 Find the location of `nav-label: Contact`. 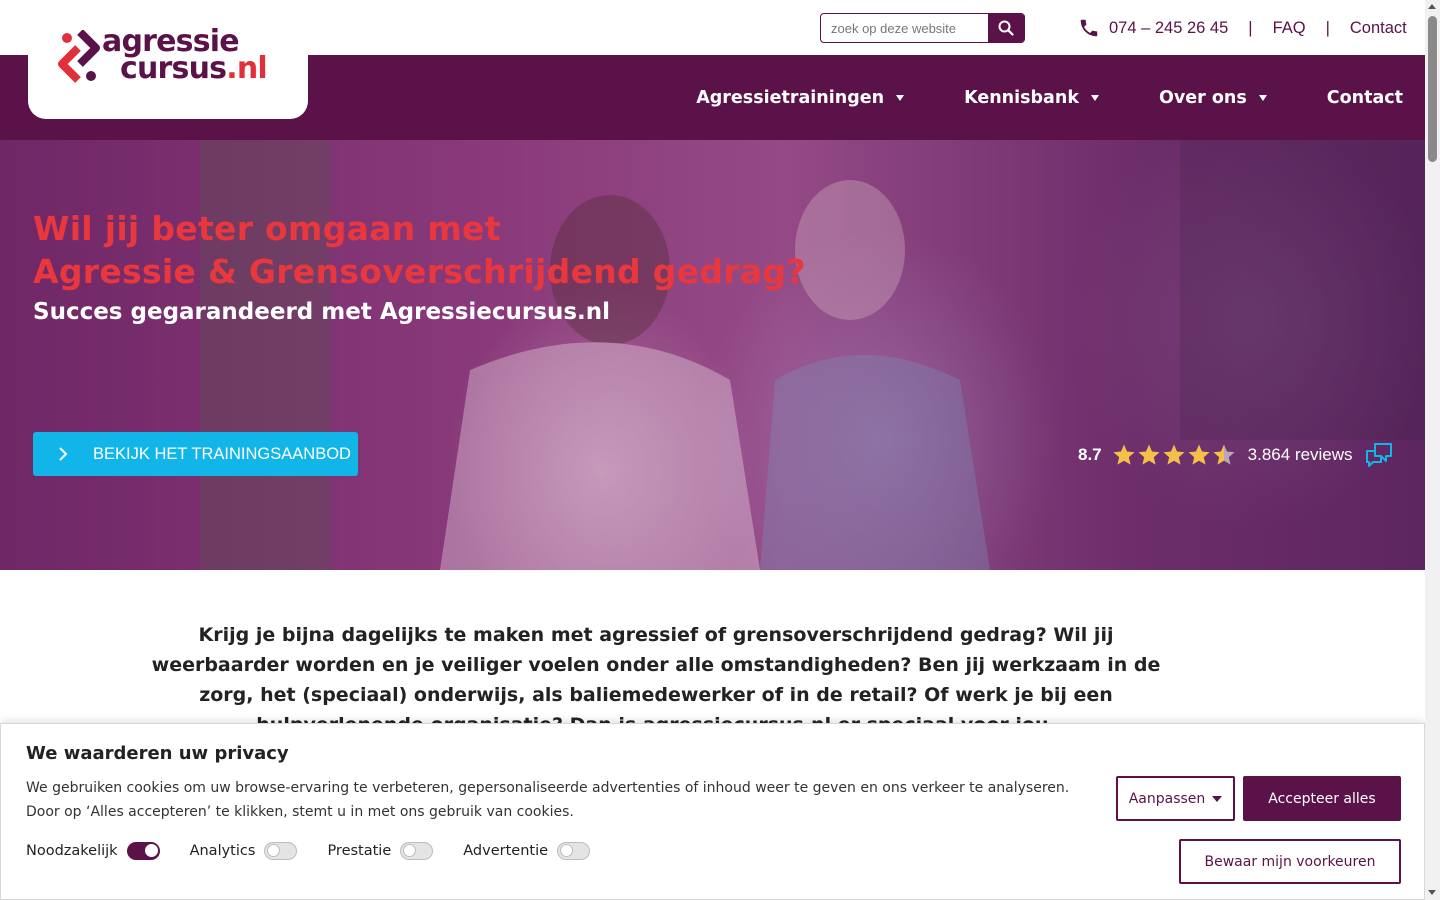

nav-label: Contact is located at coordinates (1364, 97).